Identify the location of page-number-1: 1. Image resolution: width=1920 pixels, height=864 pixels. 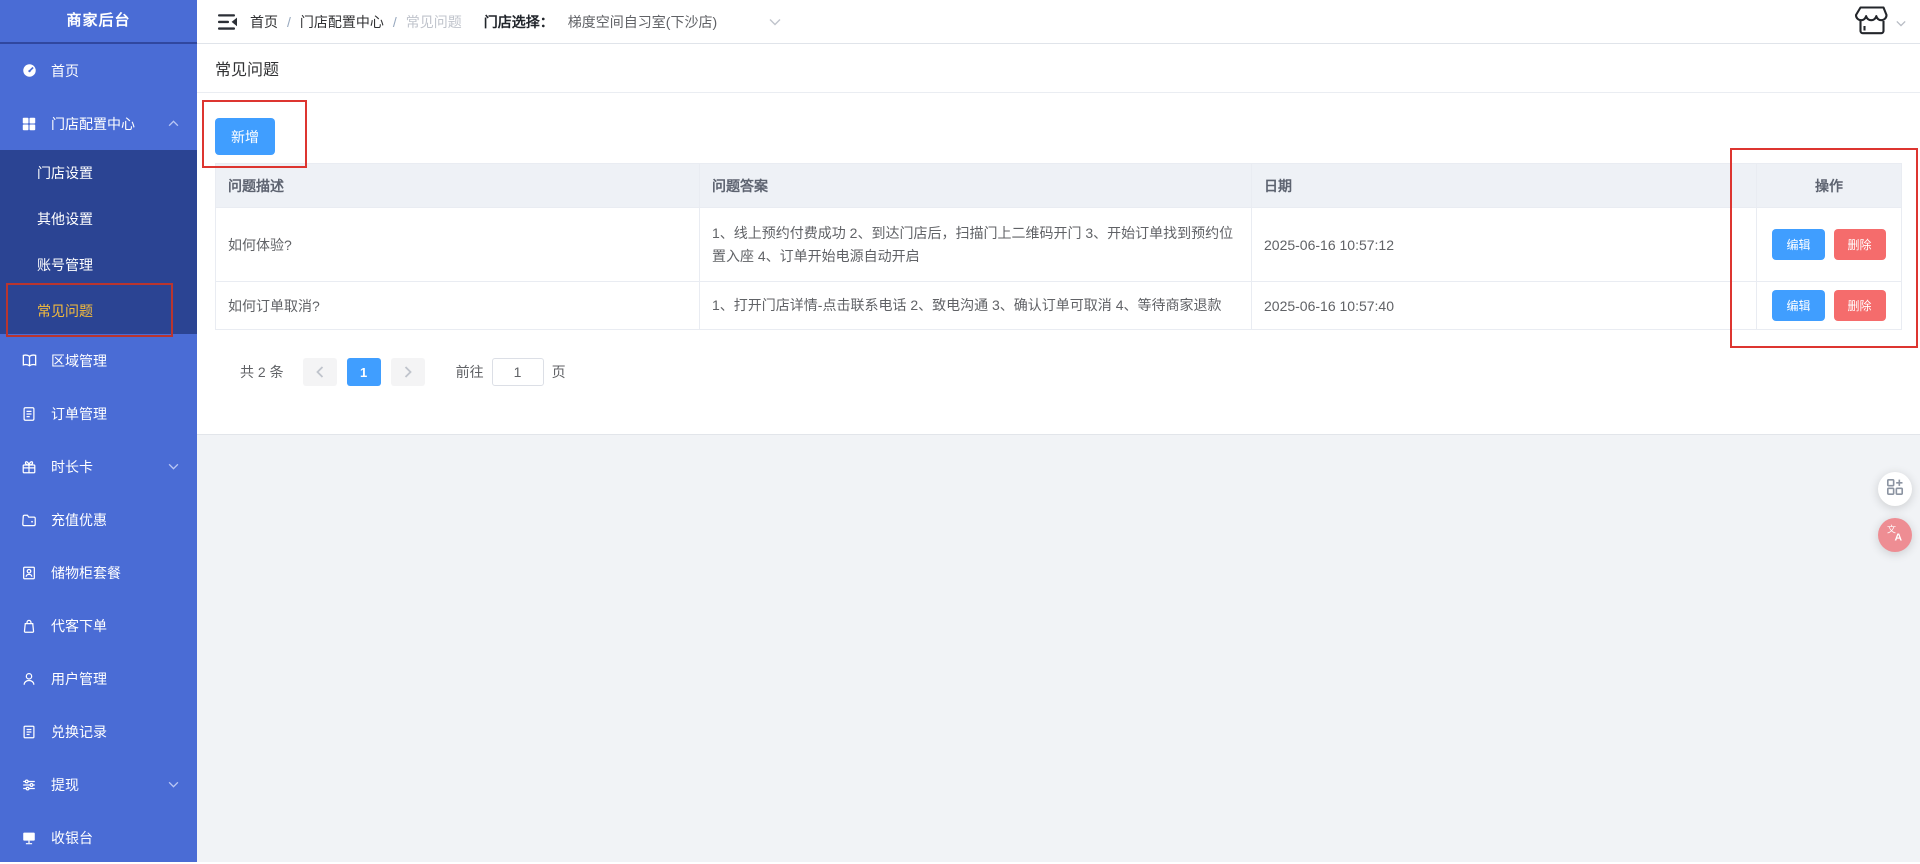
(363, 372).